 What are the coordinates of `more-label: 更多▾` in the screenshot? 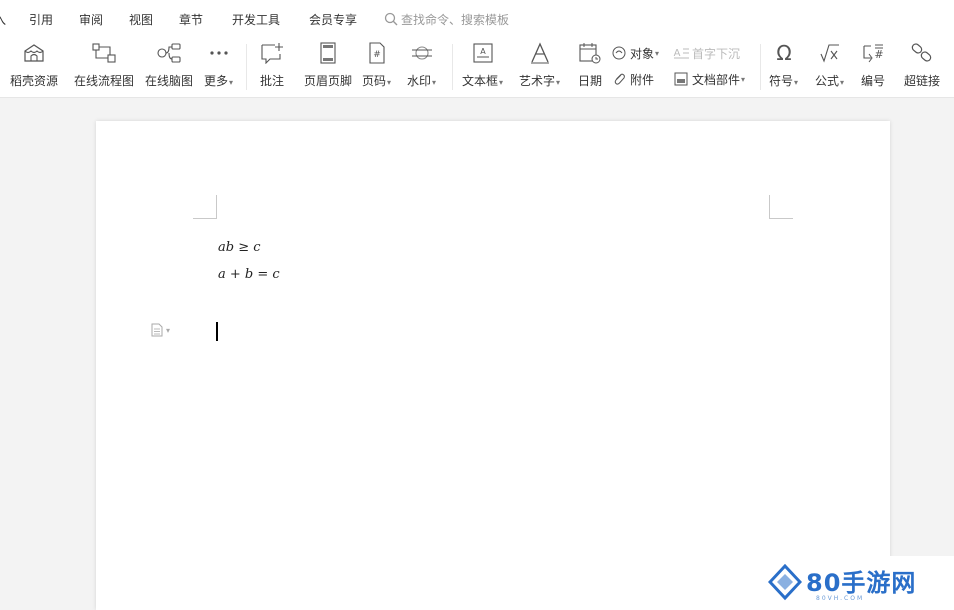 It's located at (219, 81).